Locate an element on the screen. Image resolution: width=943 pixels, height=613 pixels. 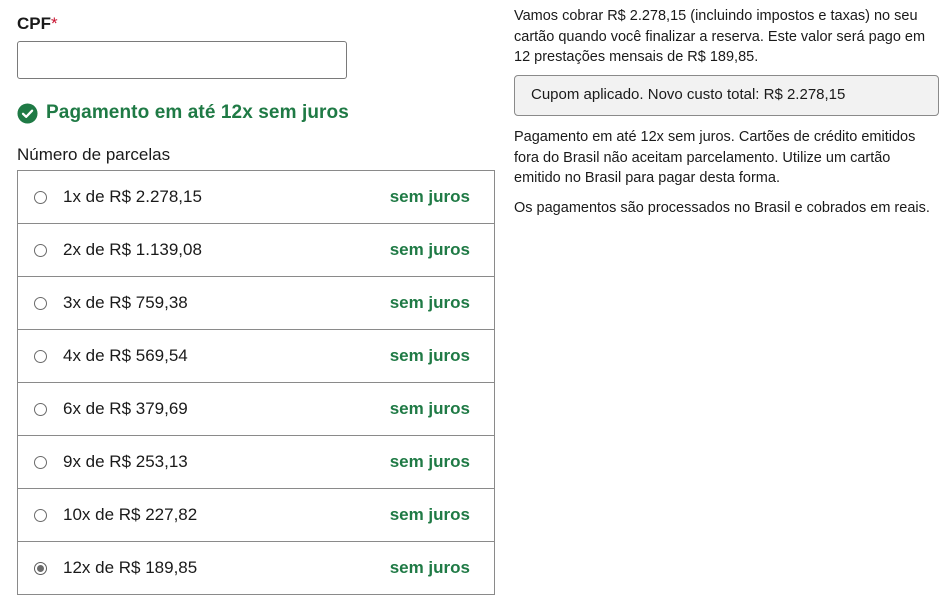
cpf-label-text: CPF is located at coordinates (34, 23).